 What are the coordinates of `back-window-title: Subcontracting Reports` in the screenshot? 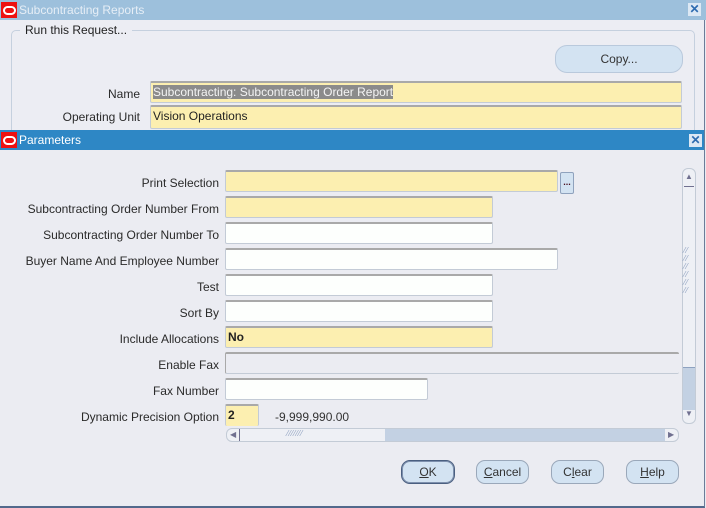 It's located at (82, 10).